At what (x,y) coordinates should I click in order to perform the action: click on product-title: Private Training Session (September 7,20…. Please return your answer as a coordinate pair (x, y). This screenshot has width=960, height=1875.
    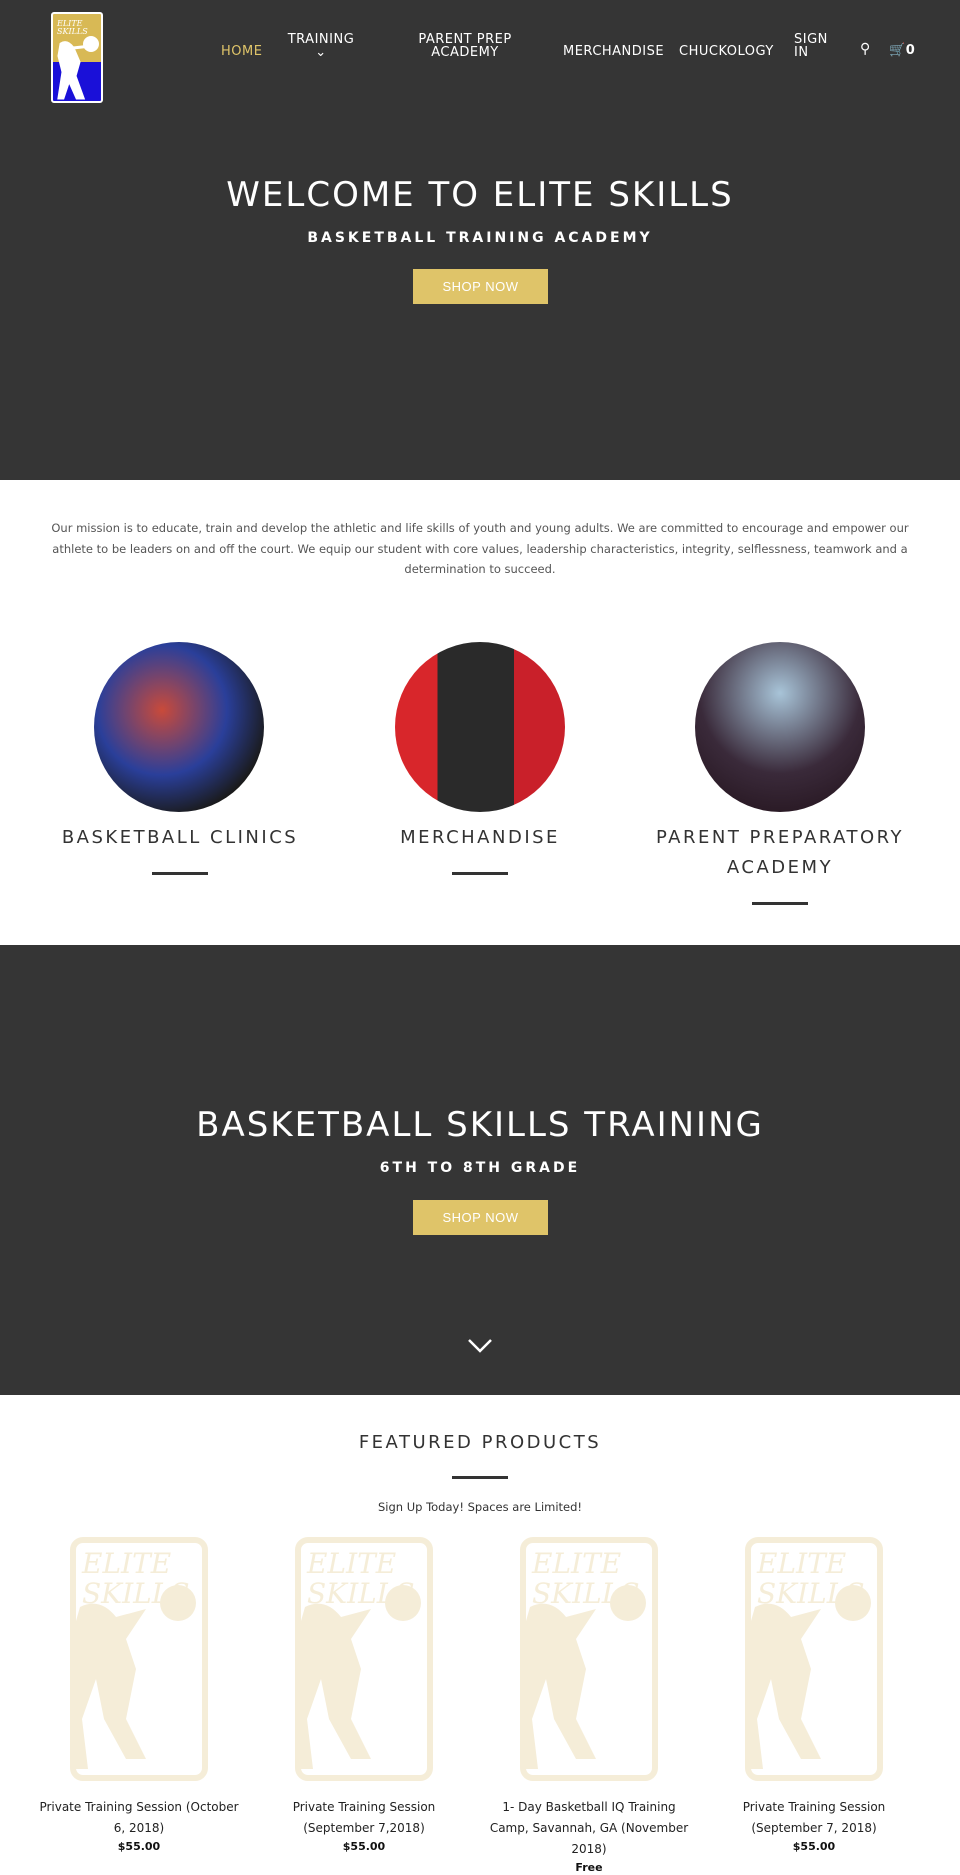
    Looking at the image, I should click on (364, 1818).